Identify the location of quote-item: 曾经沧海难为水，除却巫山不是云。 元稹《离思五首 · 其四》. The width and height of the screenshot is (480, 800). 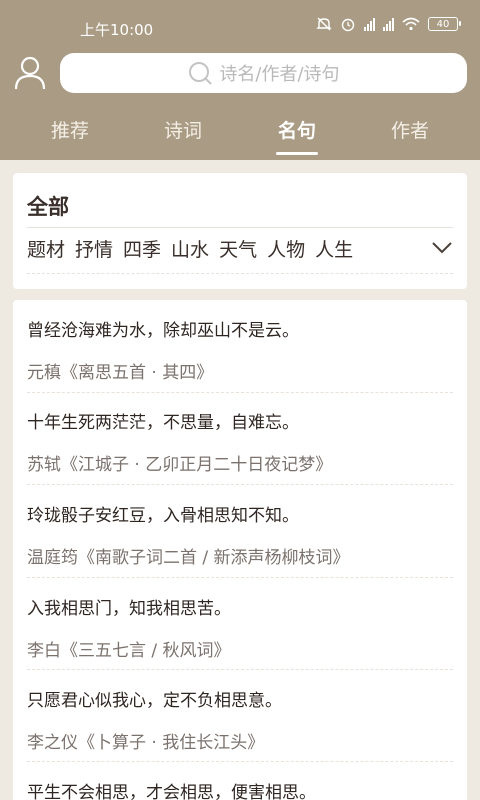
(240, 349).